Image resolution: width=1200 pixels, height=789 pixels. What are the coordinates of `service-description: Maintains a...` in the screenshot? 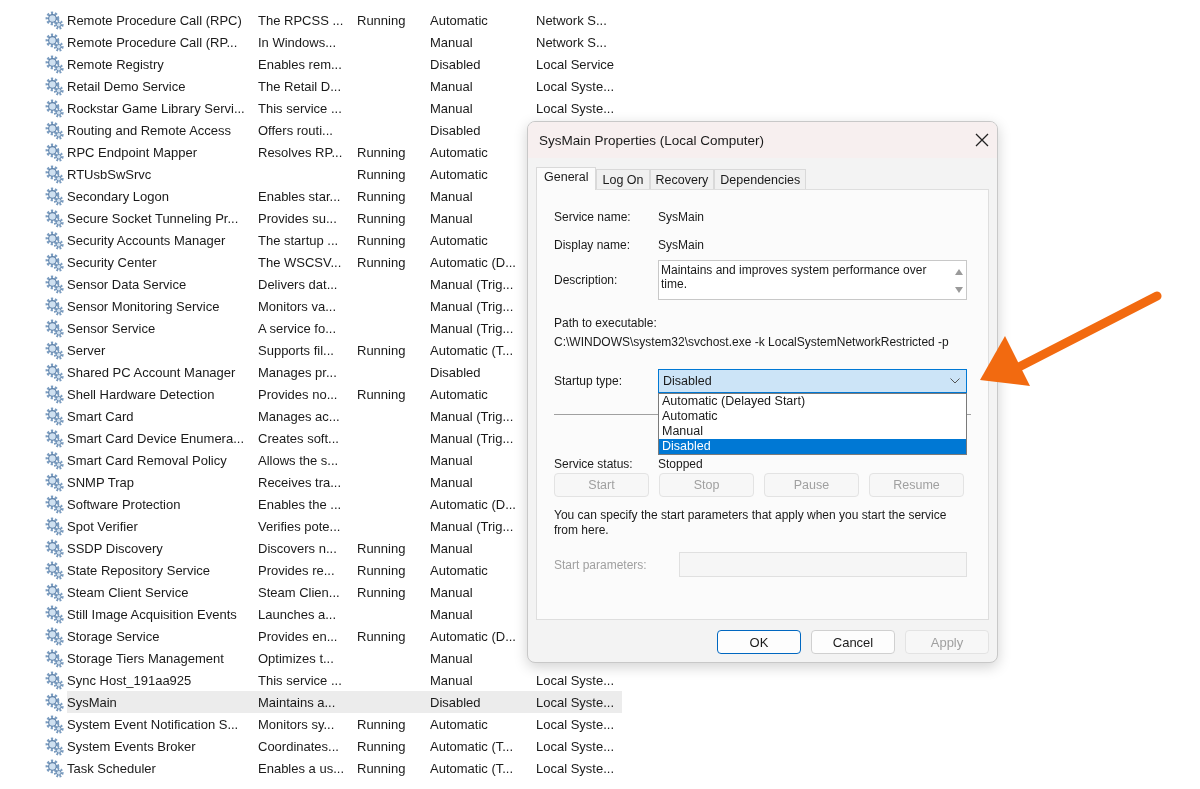 It's located at (297, 702).